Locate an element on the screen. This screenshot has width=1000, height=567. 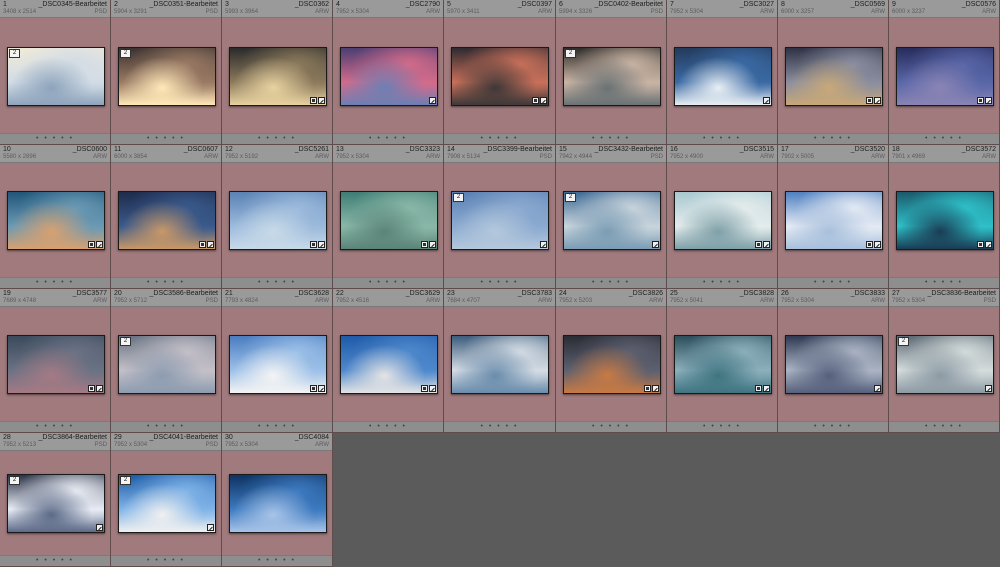
grid-cell: 30 _DSC4084 7952 x 5304 ARW • • • • • is located at coordinates (277, 500).